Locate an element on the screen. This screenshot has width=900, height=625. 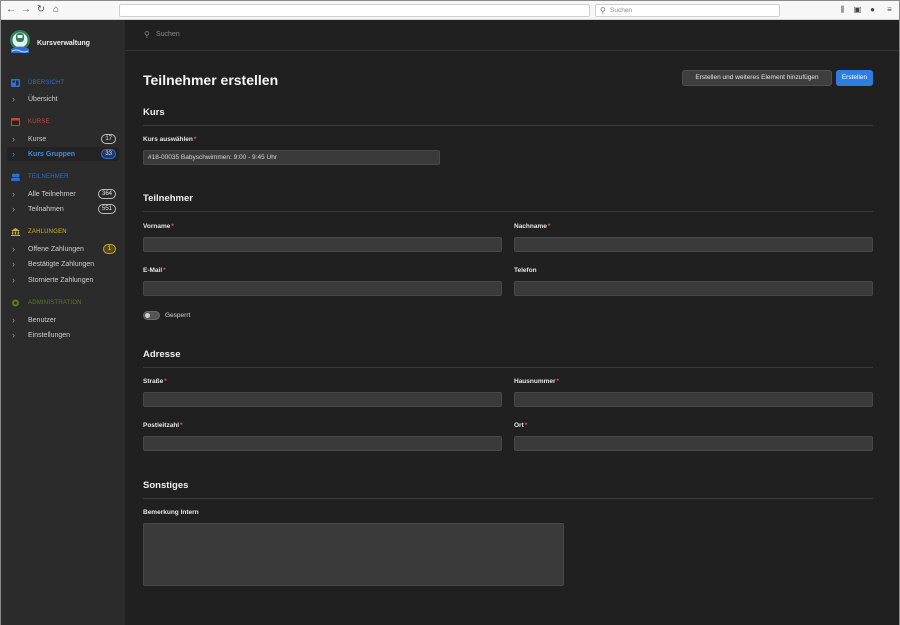
sidebar-item-label: Benutzer is located at coordinates (42, 320).